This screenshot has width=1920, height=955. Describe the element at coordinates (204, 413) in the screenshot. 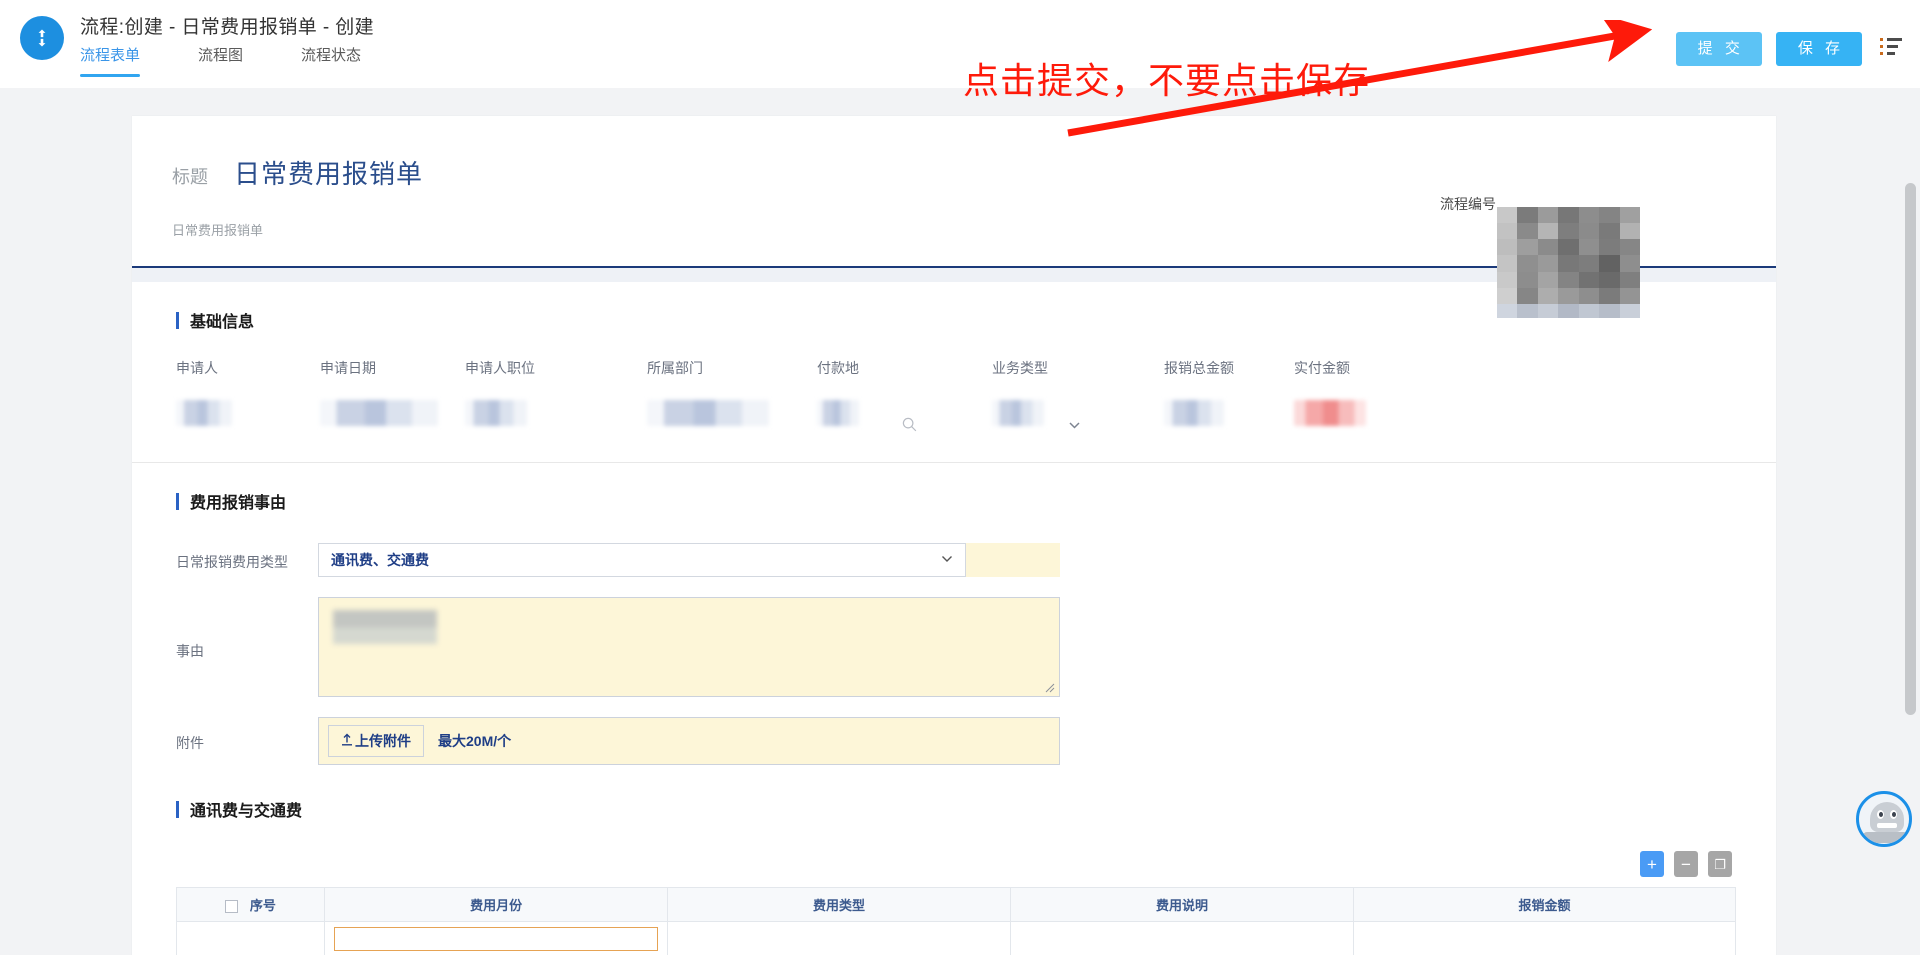

I see `field-applicant-value` at that location.